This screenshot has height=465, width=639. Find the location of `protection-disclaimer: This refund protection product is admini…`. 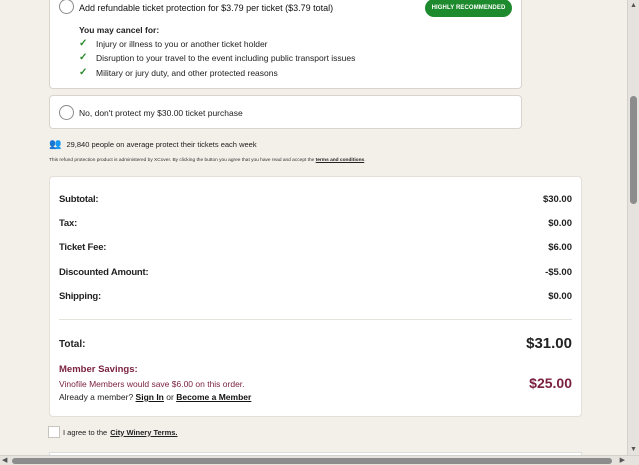

protection-disclaimer: This refund protection product is admini… is located at coordinates (207, 160).